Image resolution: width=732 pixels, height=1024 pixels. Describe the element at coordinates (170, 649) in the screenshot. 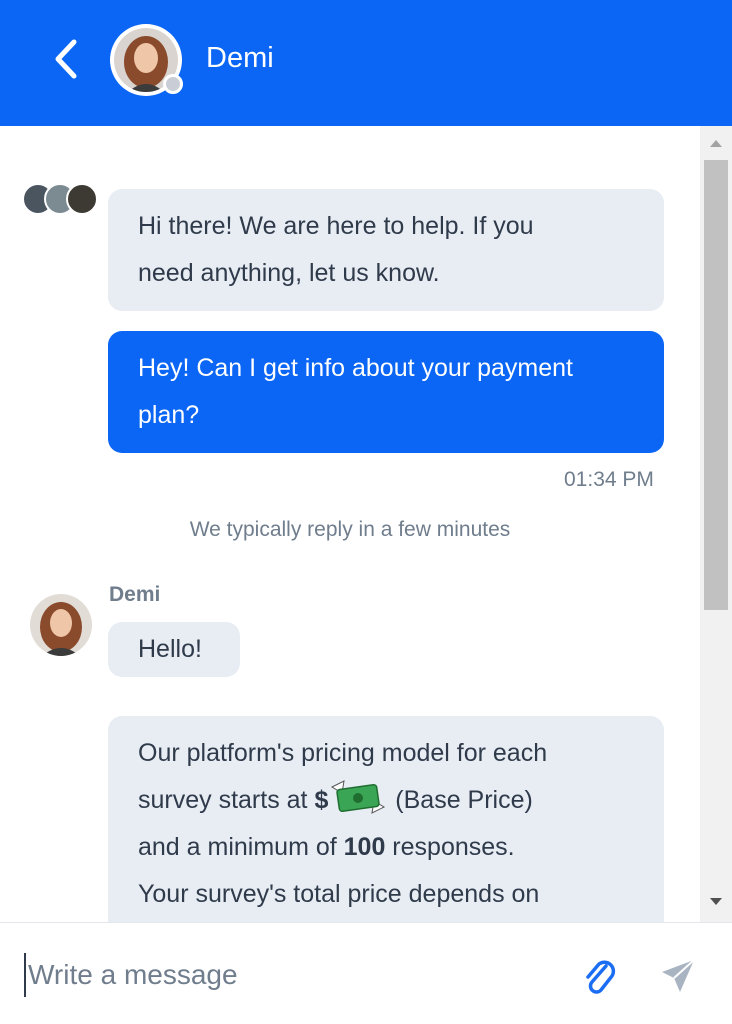

I see `message-line: Hello!` at that location.